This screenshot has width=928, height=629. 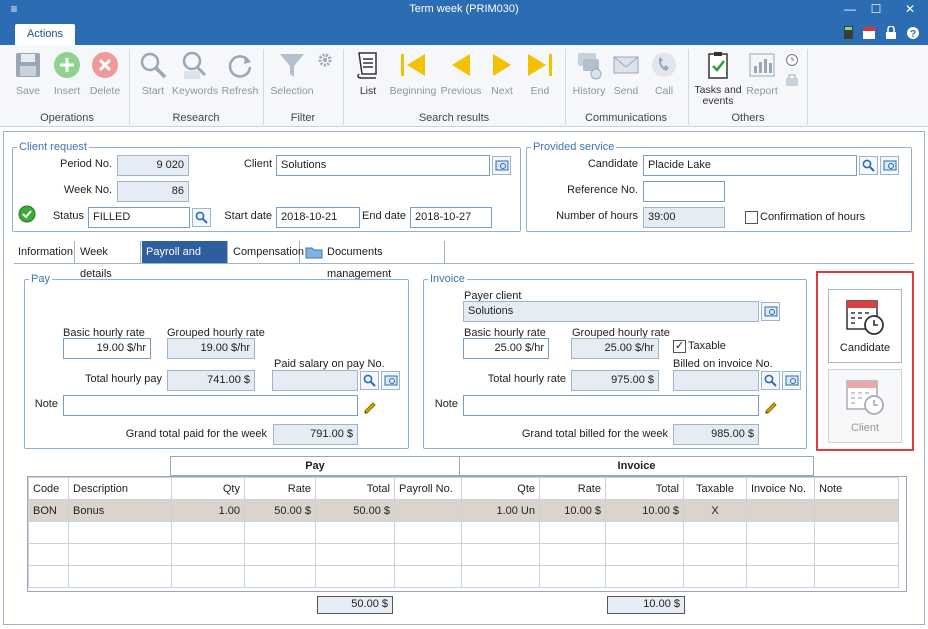 What do you see at coordinates (48, 488) in the screenshot?
I see `col-header: Code` at bounding box center [48, 488].